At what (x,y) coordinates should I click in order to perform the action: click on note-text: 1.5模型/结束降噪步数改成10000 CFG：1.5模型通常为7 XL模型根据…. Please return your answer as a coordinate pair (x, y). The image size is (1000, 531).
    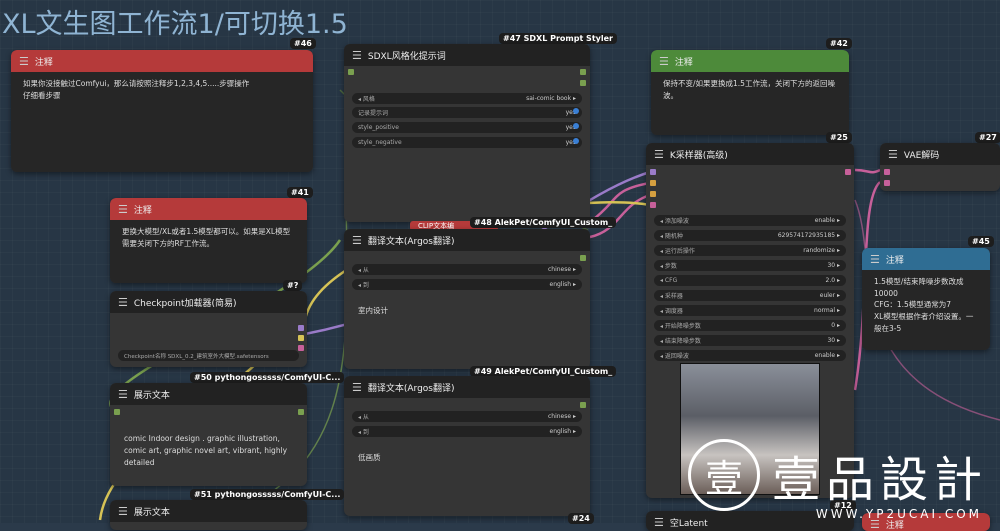
    Looking at the image, I should click on (926, 310).